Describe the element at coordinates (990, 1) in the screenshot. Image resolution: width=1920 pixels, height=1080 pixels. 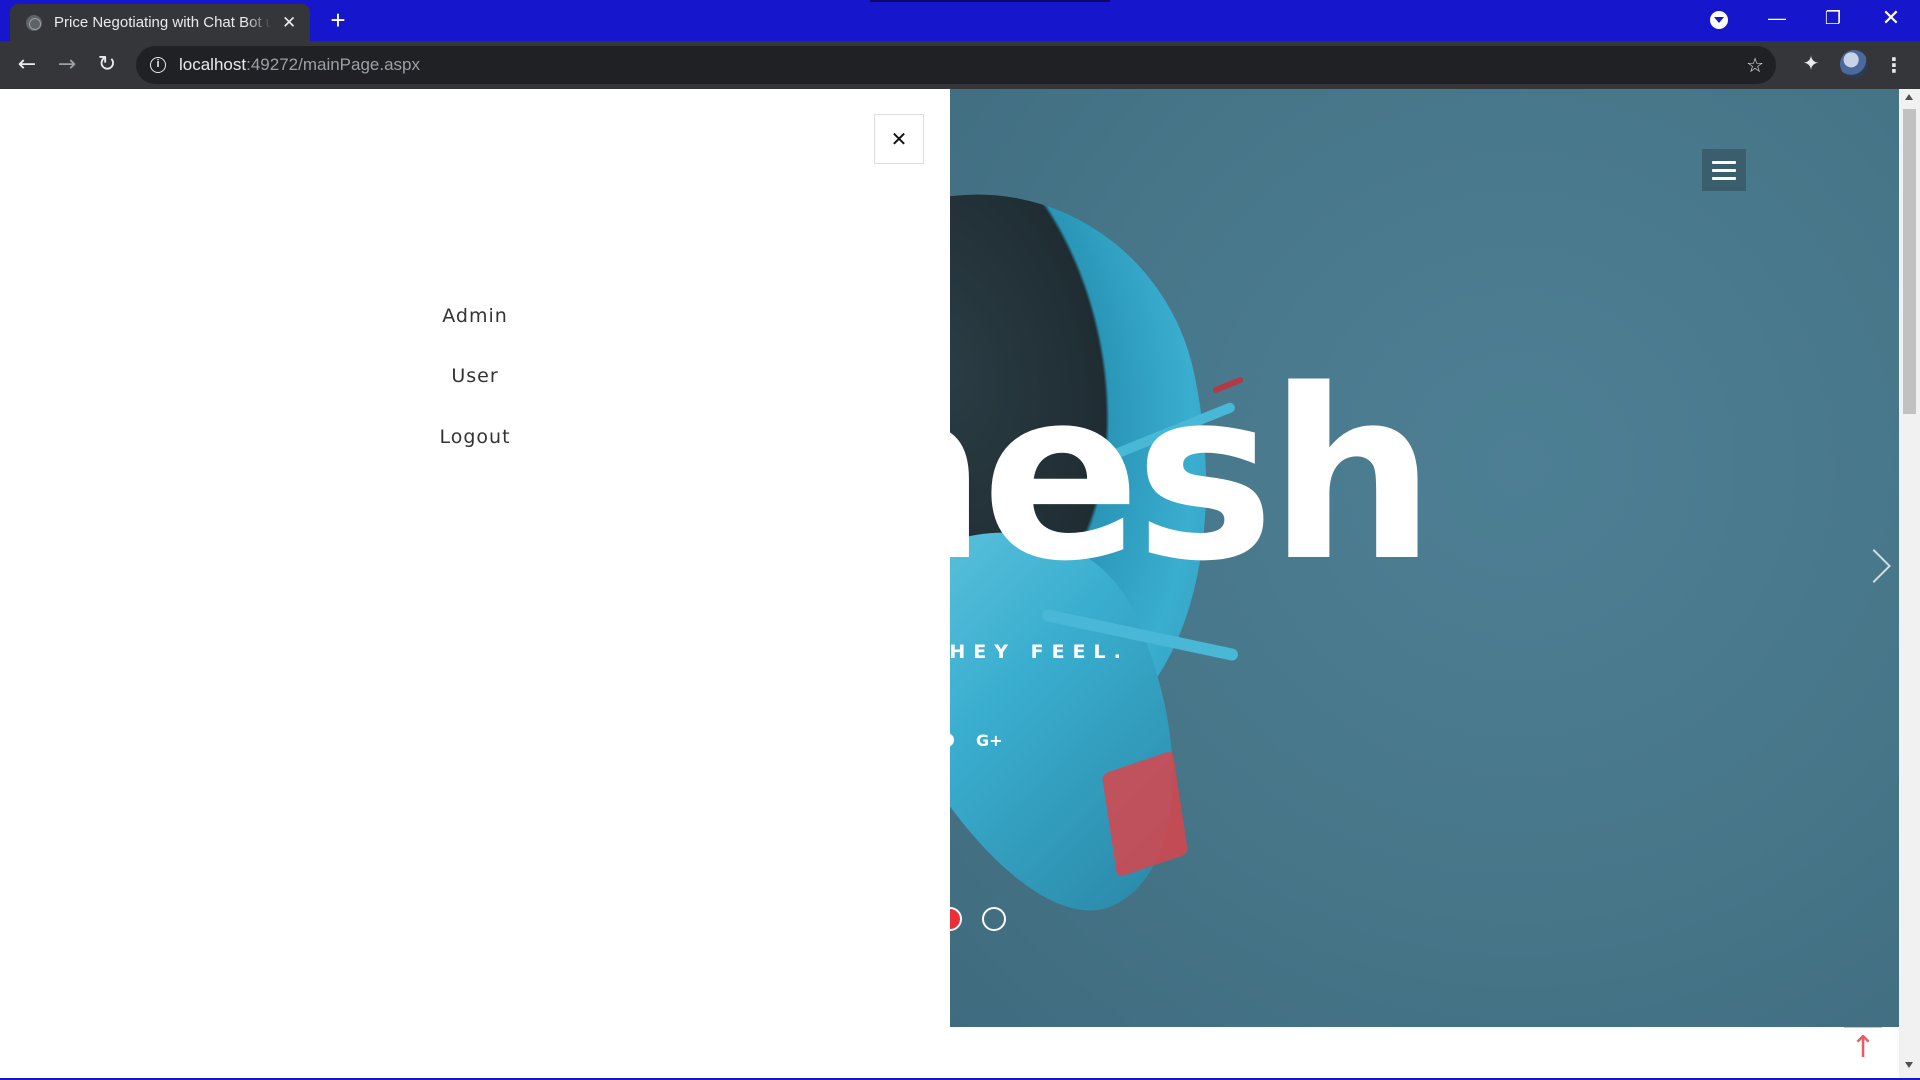
I see `tabstrip-accent-line` at that location.